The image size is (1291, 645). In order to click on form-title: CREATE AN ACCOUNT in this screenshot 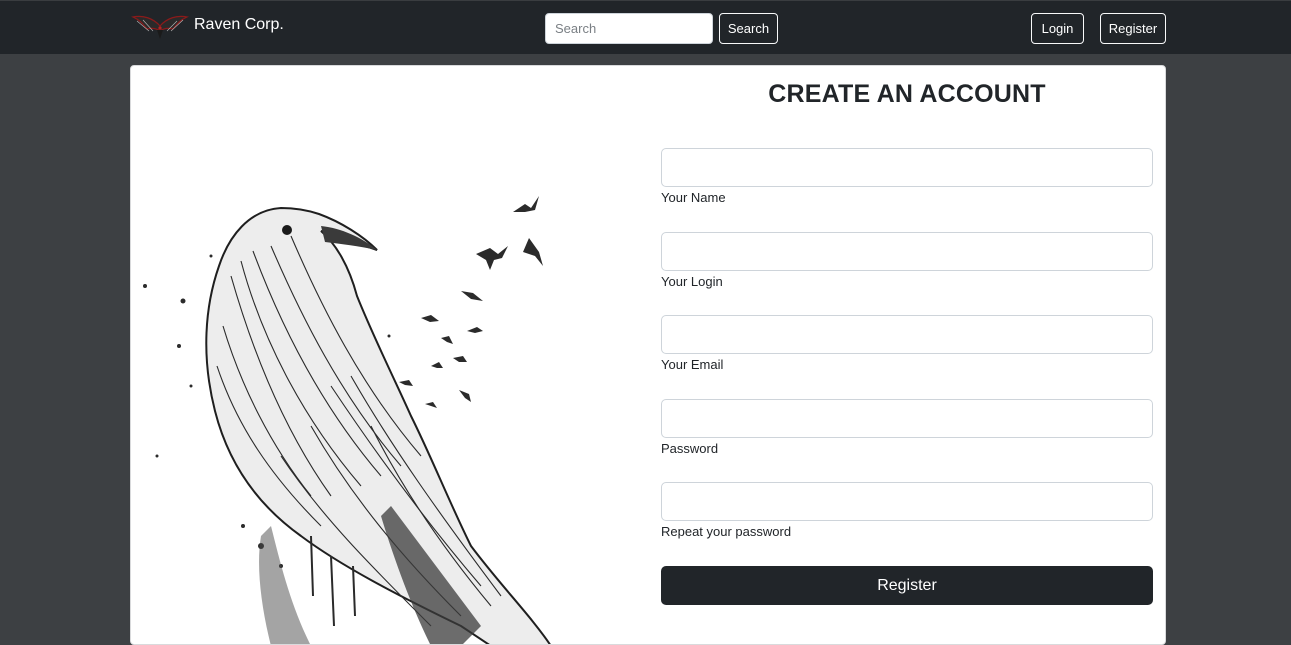, I will do `click(907, 94)`.